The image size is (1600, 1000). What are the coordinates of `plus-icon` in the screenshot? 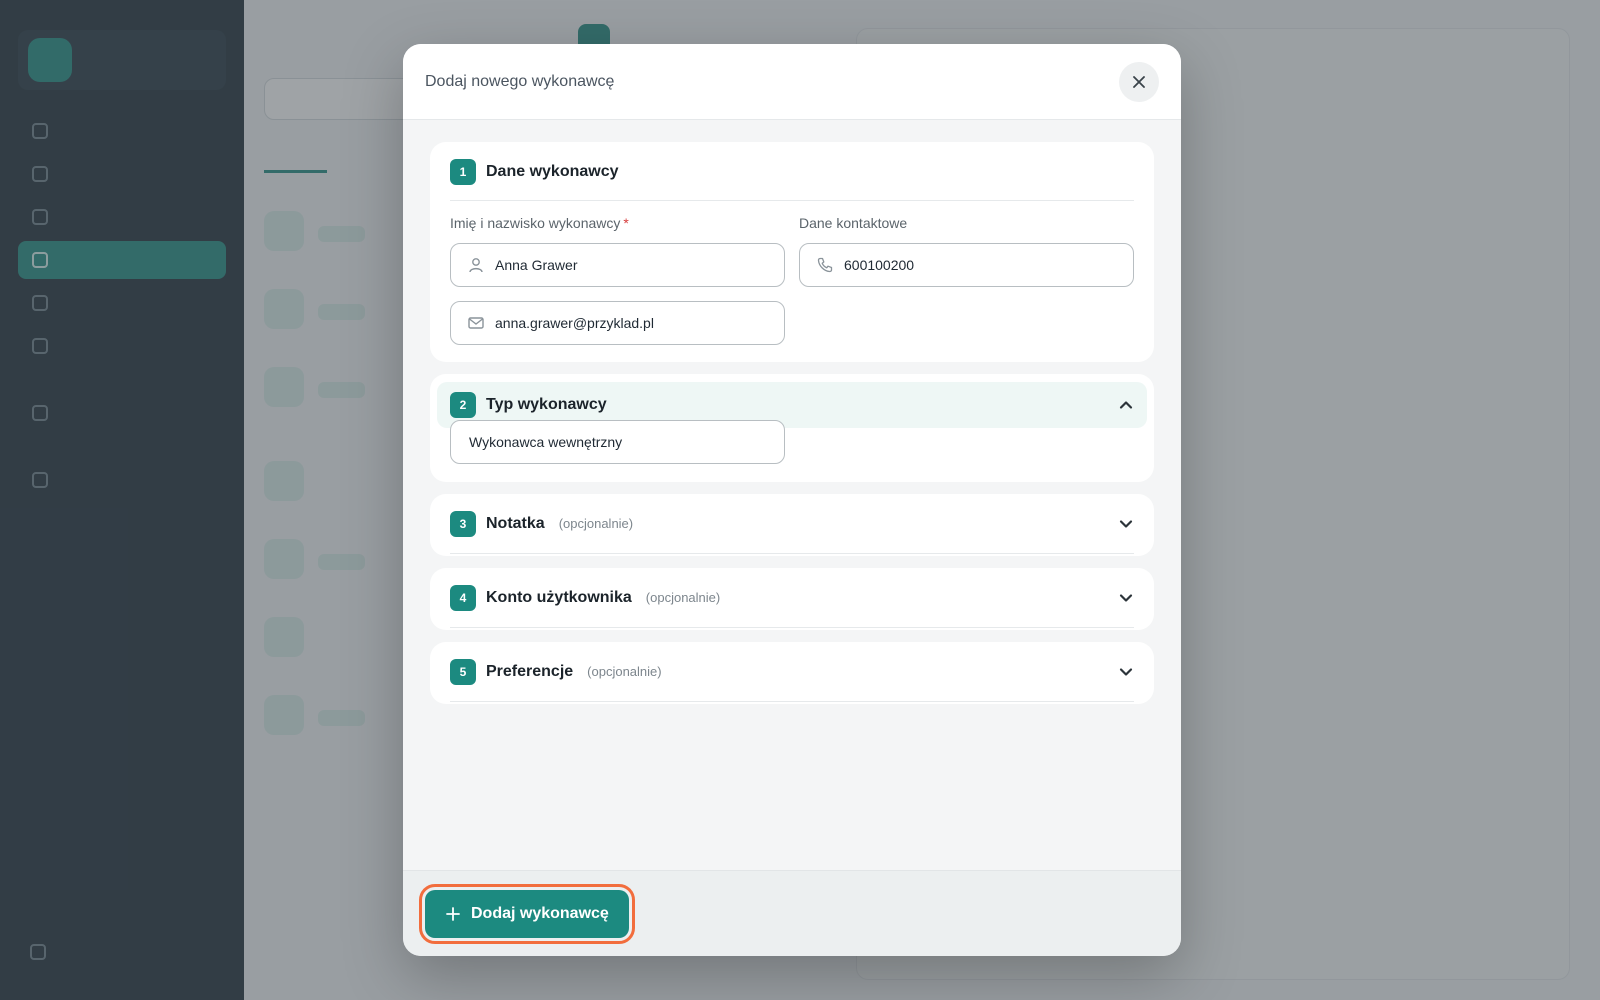 It's located at (453, 913).